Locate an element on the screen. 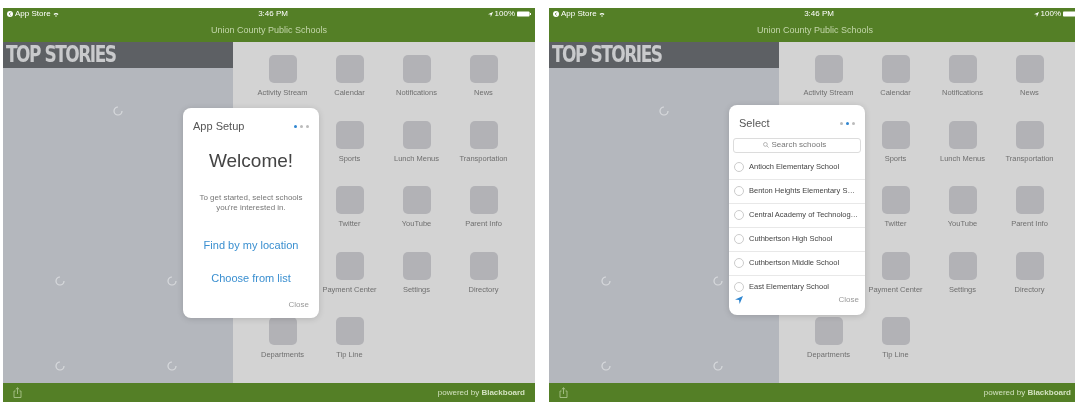 Image resolution: width=1075 pixels, height=405 pixels. location-arrow-icon is located at coordinates (739, 300).